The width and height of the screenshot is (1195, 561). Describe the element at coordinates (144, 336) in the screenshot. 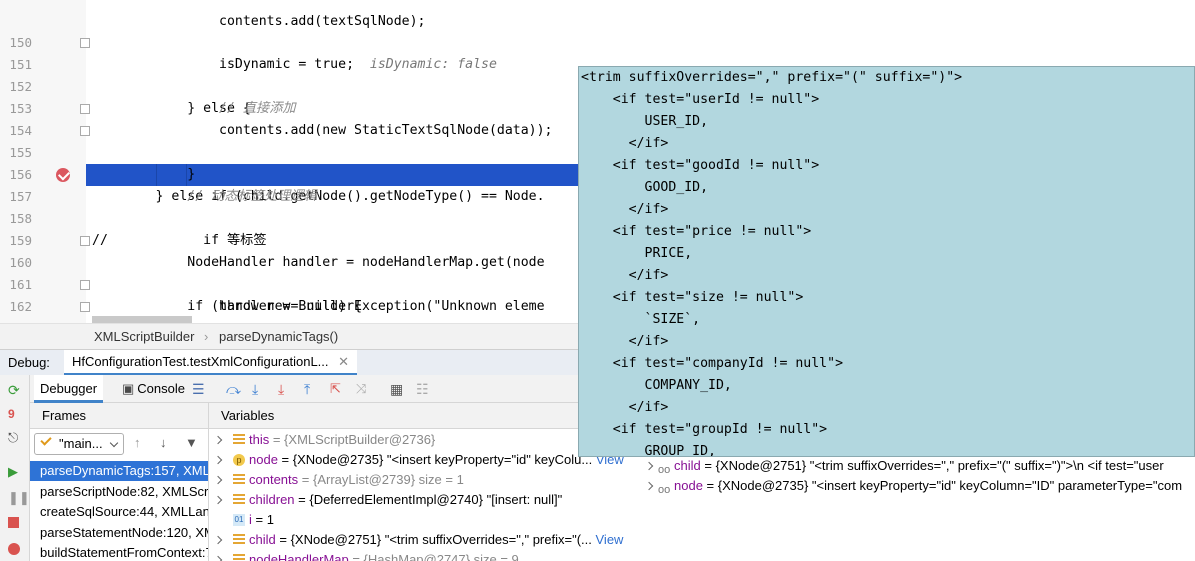

I see `breadcrumb-class: XMLScriptBuilder` at that location.